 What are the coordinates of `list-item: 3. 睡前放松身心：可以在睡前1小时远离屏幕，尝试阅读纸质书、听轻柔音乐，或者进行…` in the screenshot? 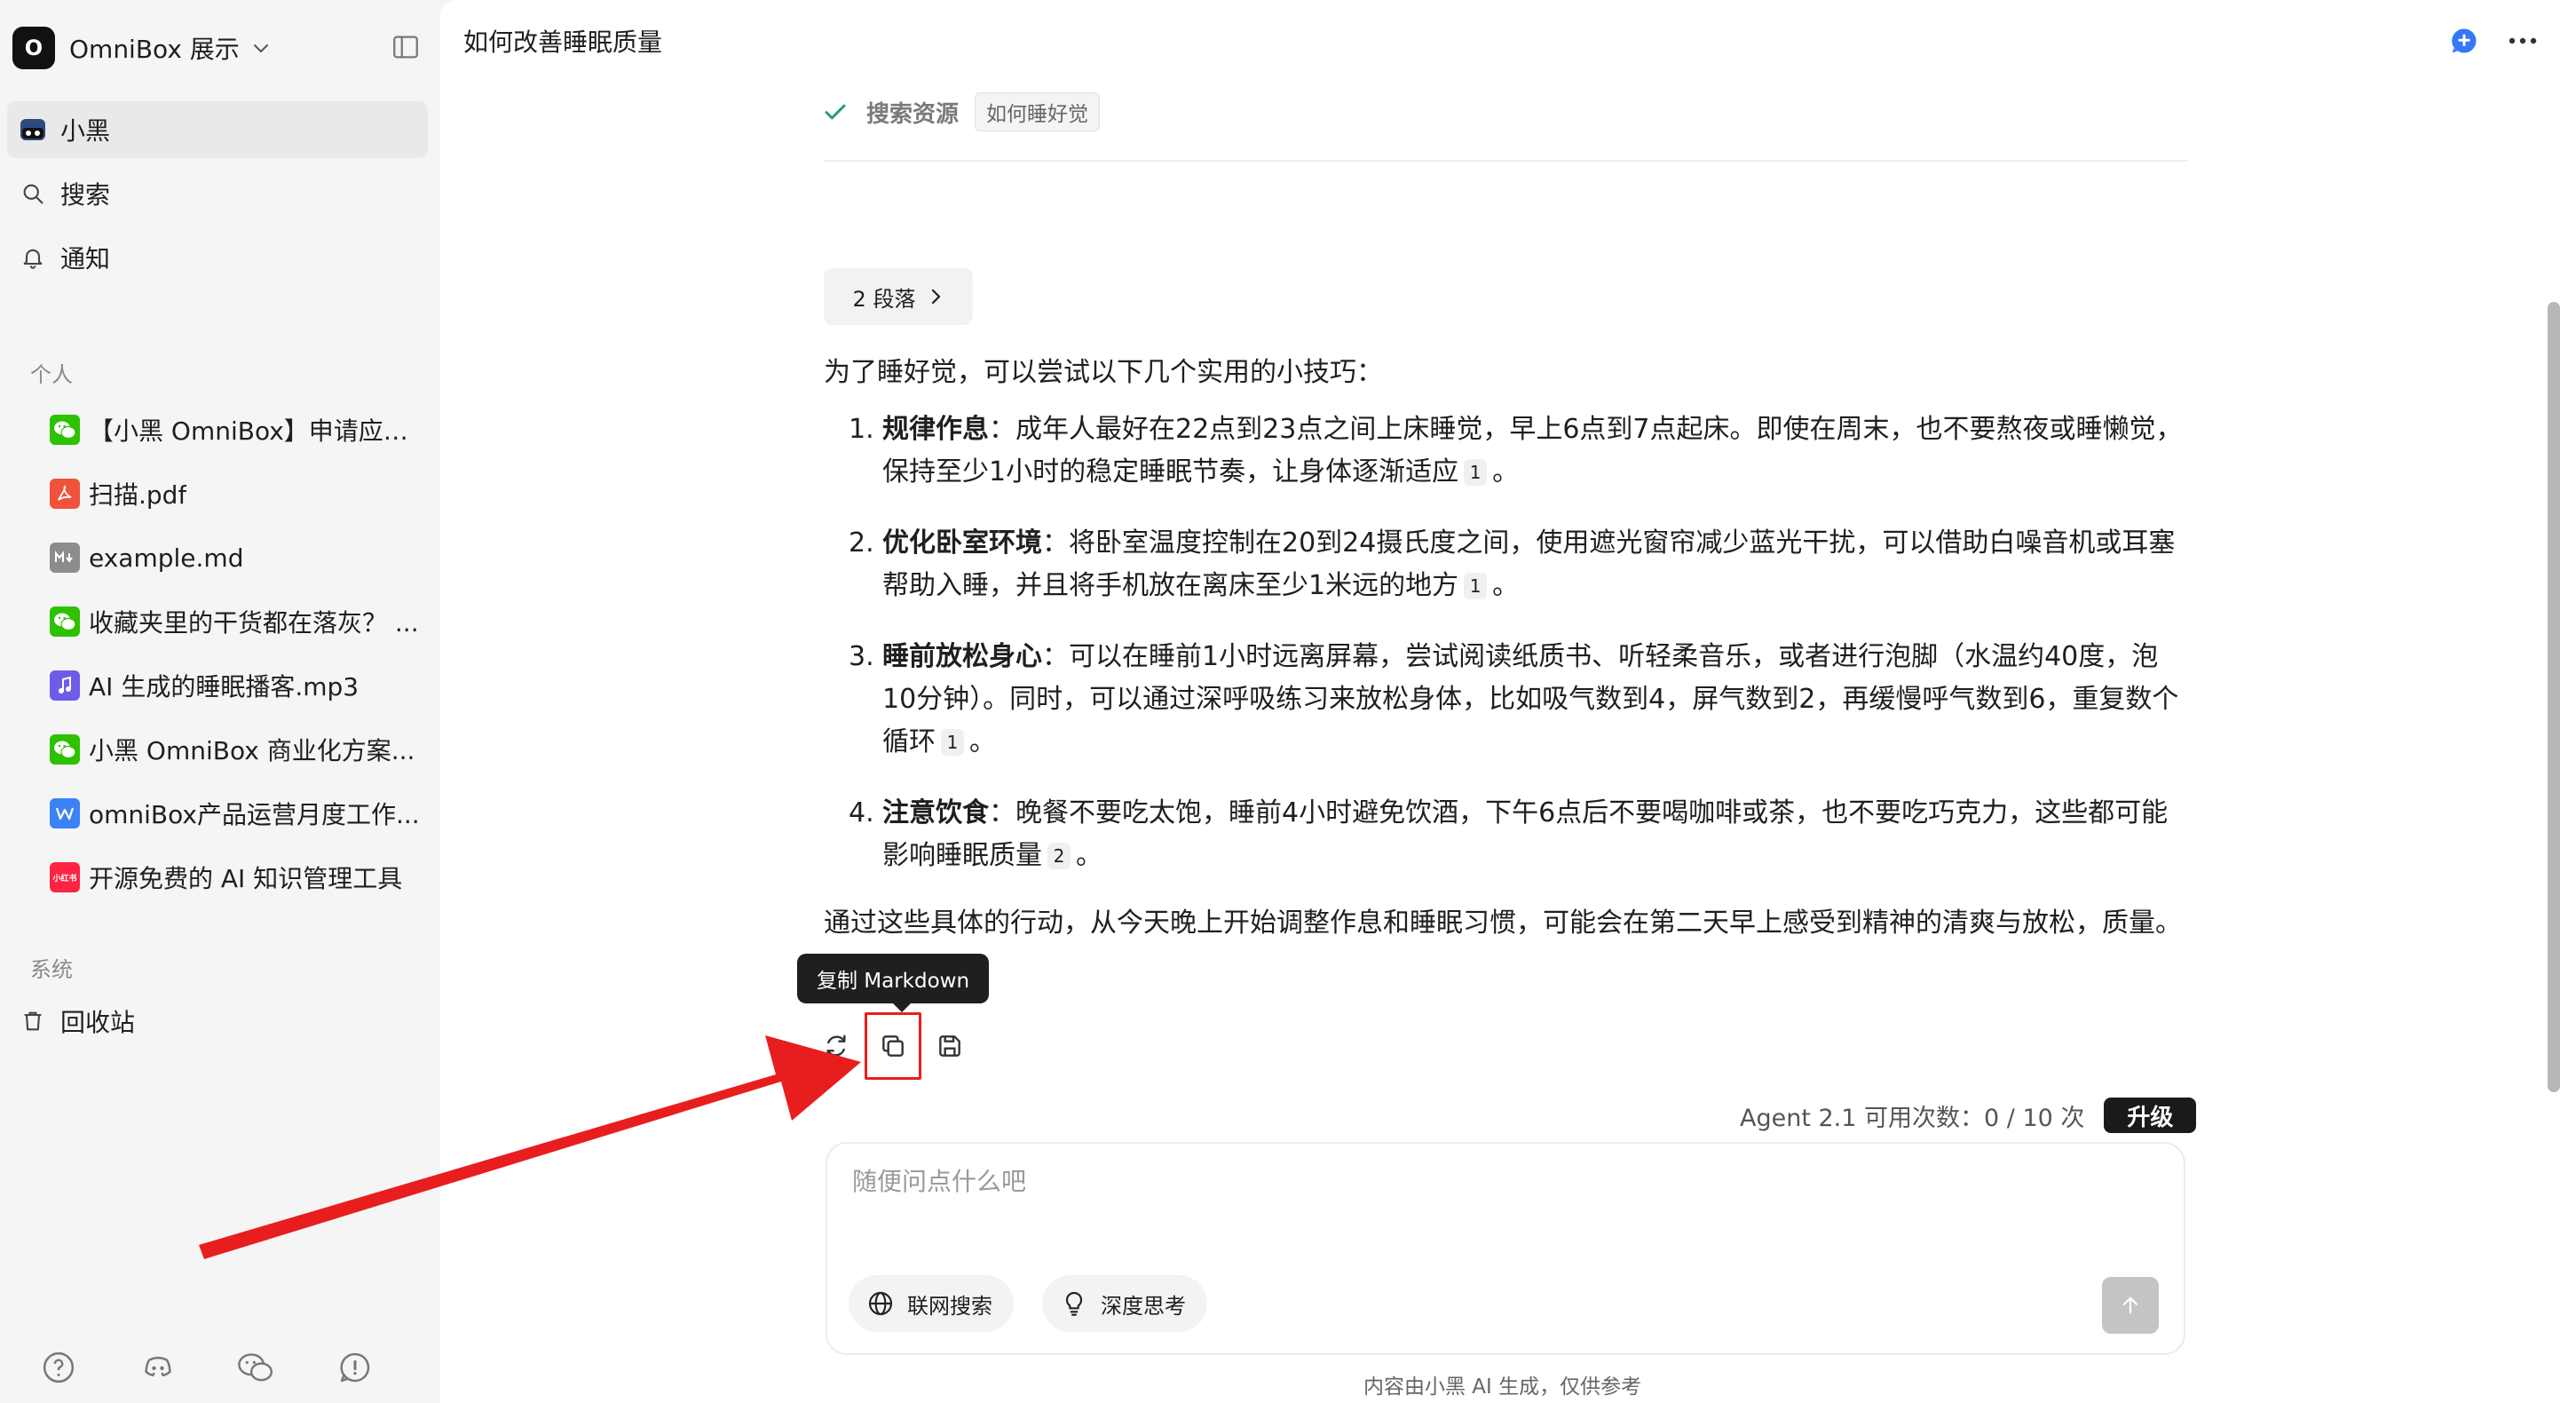 It's located at (1514, 699).